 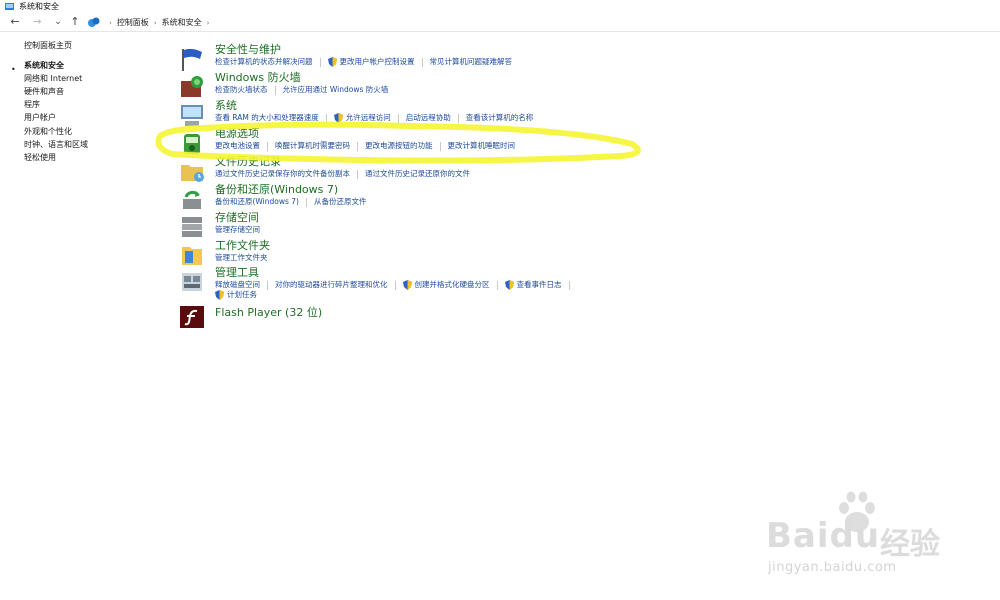 What do you see at coordinates (40, 157) in the screenshot?
I see `sidebar-item-ease-of-access: 轻松使用` at bounding box center [40, 157].